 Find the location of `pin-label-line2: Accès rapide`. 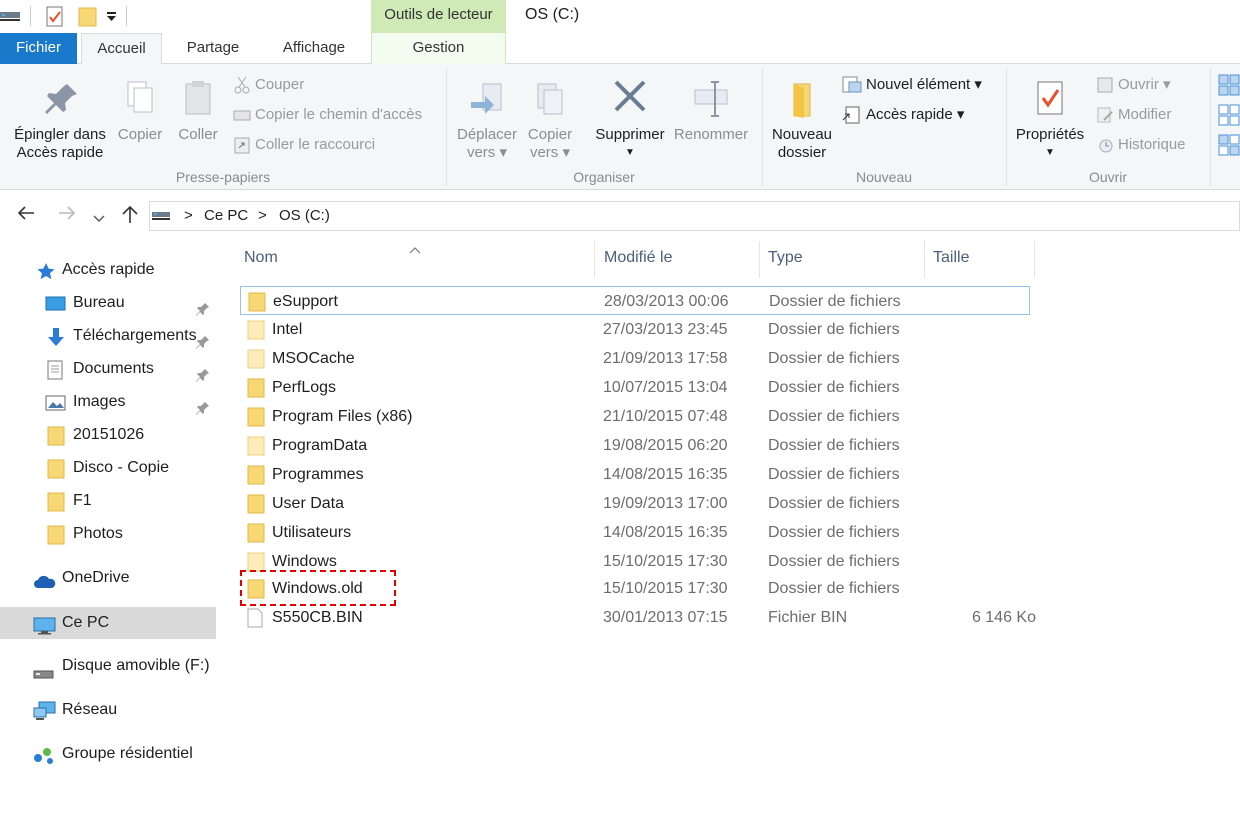

pin-label-line2: Accès rapide is located at coordinates (60, 152).